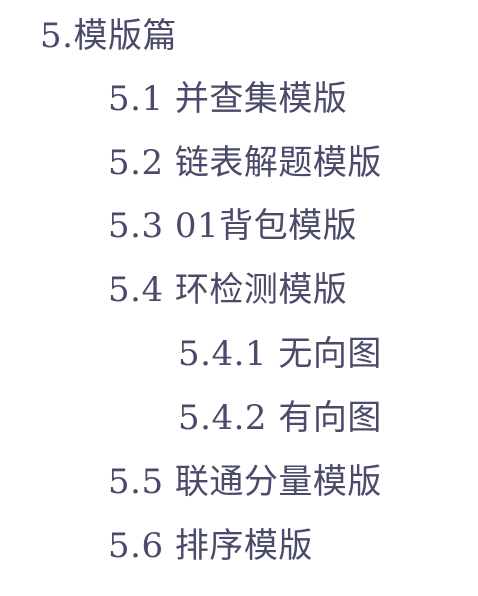 This screenshot has width=478, height=596. I want to click on toc-item-sorting-template: 5.6 排序模版, so click(210, 546).